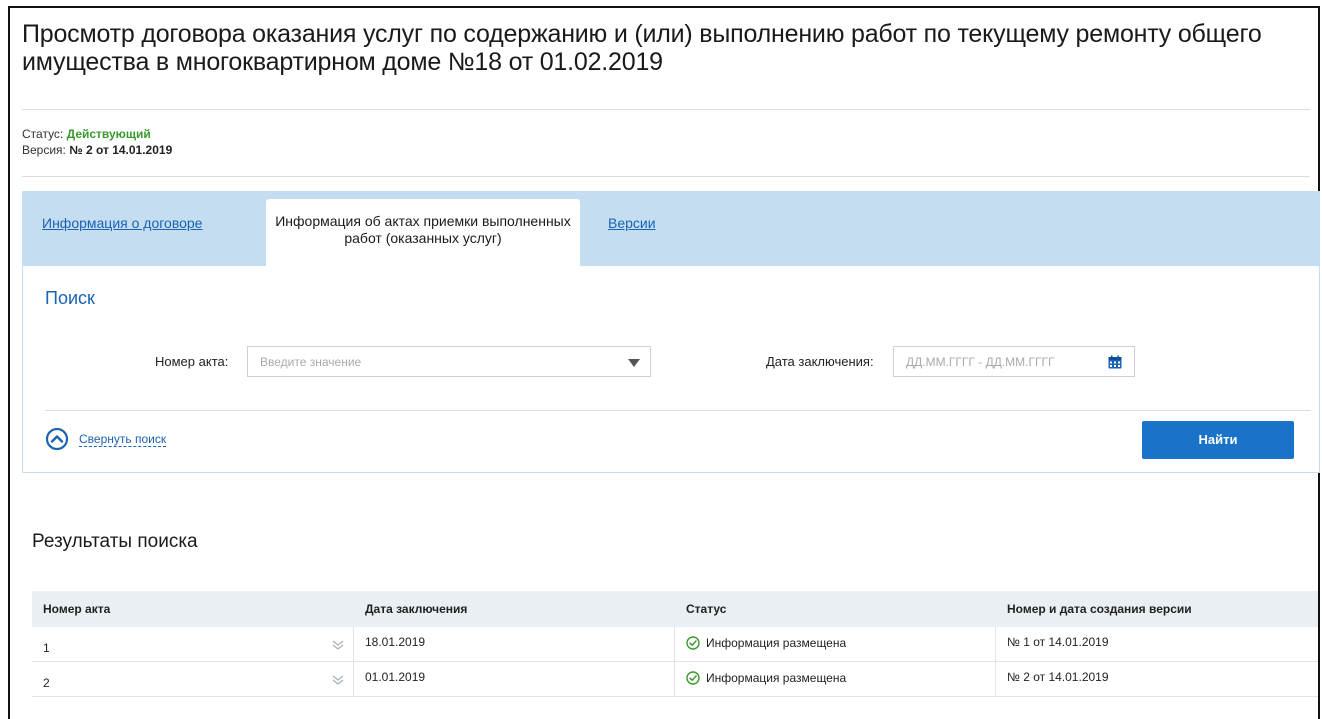 This screenshot has height=719, width=1322. Describe the element at coordinates (706, 609) in the screenshot. I see `column-header: Статус` at that location.